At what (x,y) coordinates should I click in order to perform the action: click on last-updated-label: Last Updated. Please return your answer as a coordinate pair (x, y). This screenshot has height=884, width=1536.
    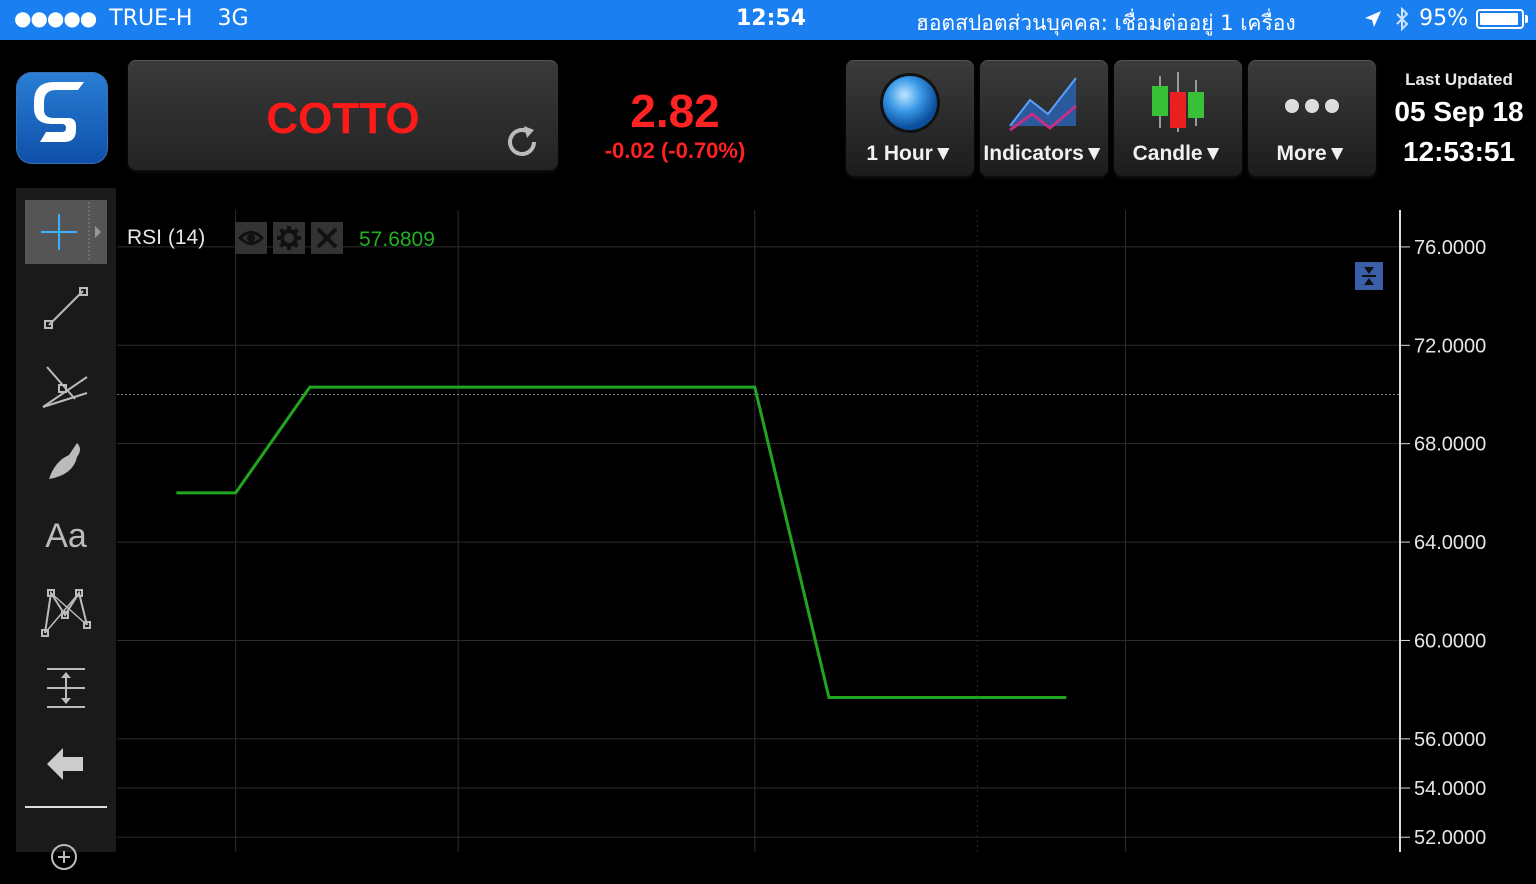
    Looking at the image, I should click on (1459, 80).